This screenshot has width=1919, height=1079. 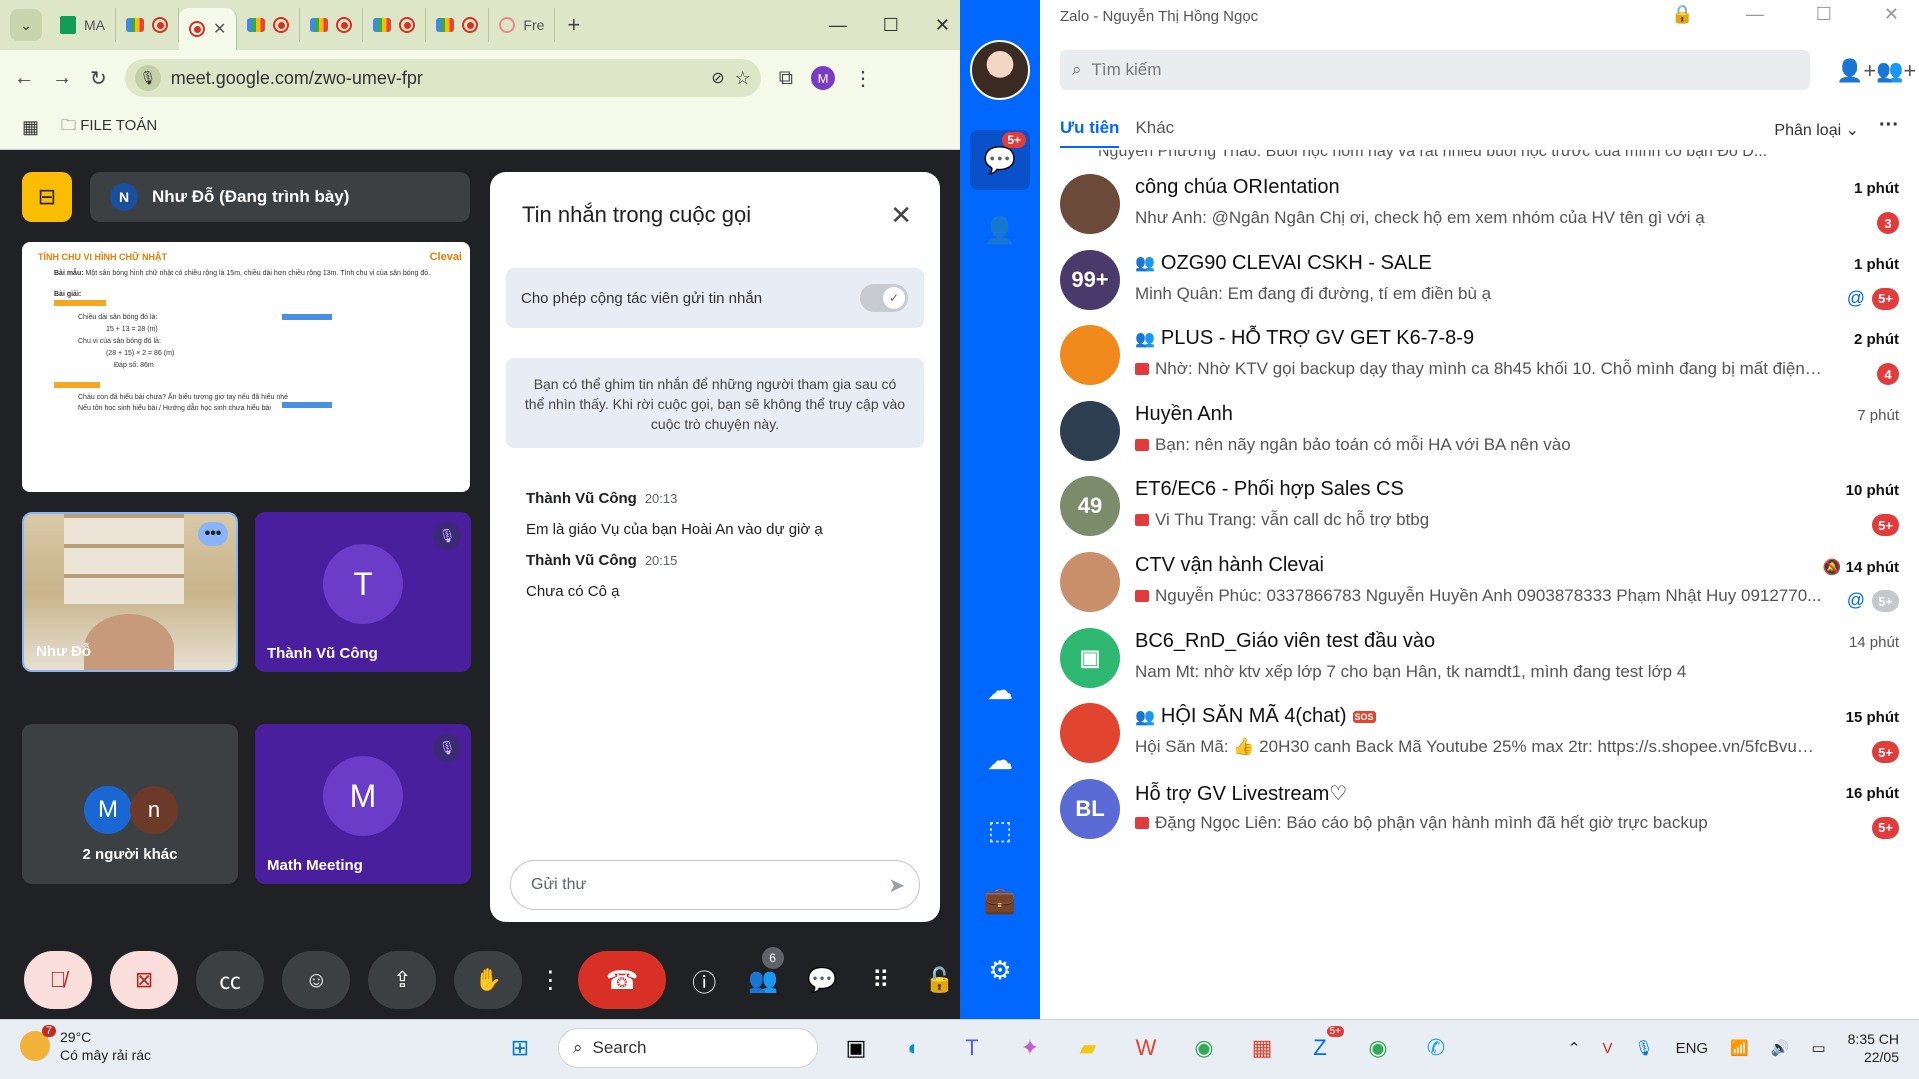 What do you see at coordinates (1889, 125) in the screenshot?
I see `more-icon: ···` at bounding box center [1889, 125].